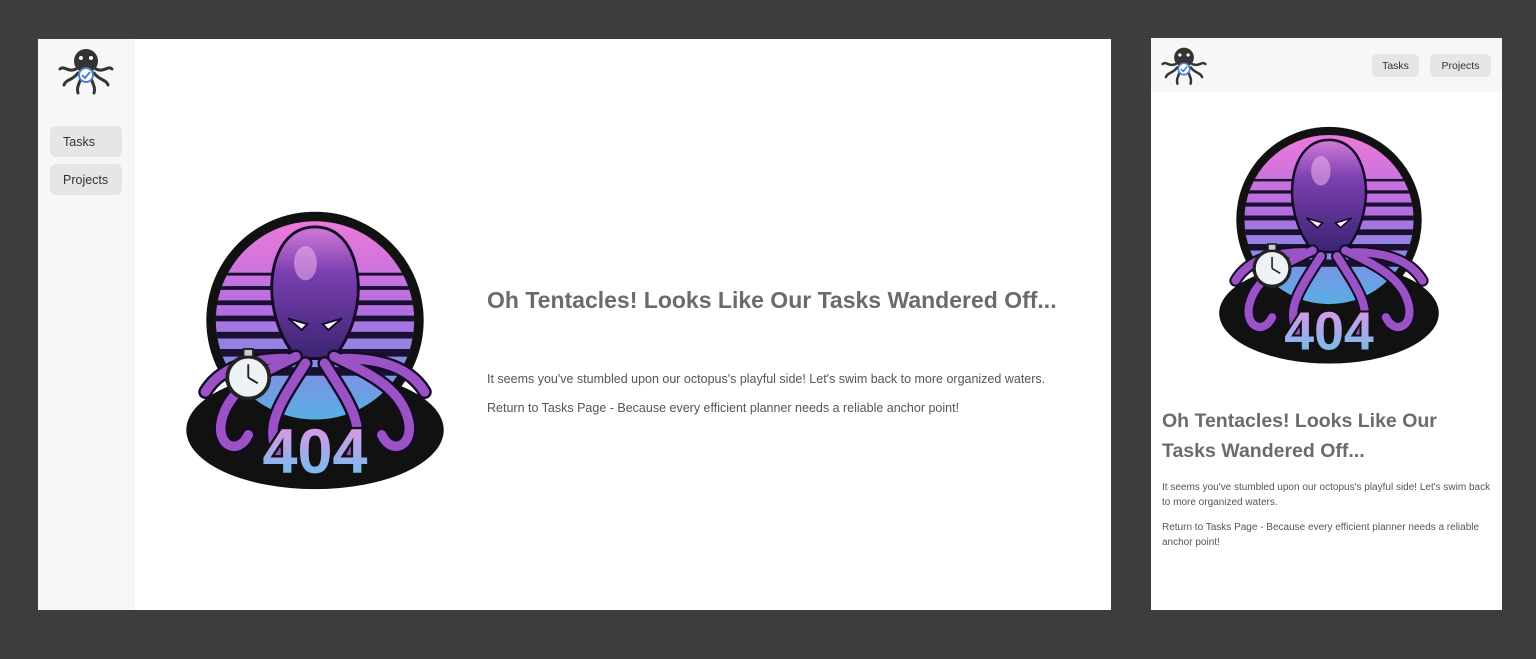 Image resolution: width=1536 pixels, height=659 pixels. I want to click on sidebar-item-projects: Projects, so click(86, 179).